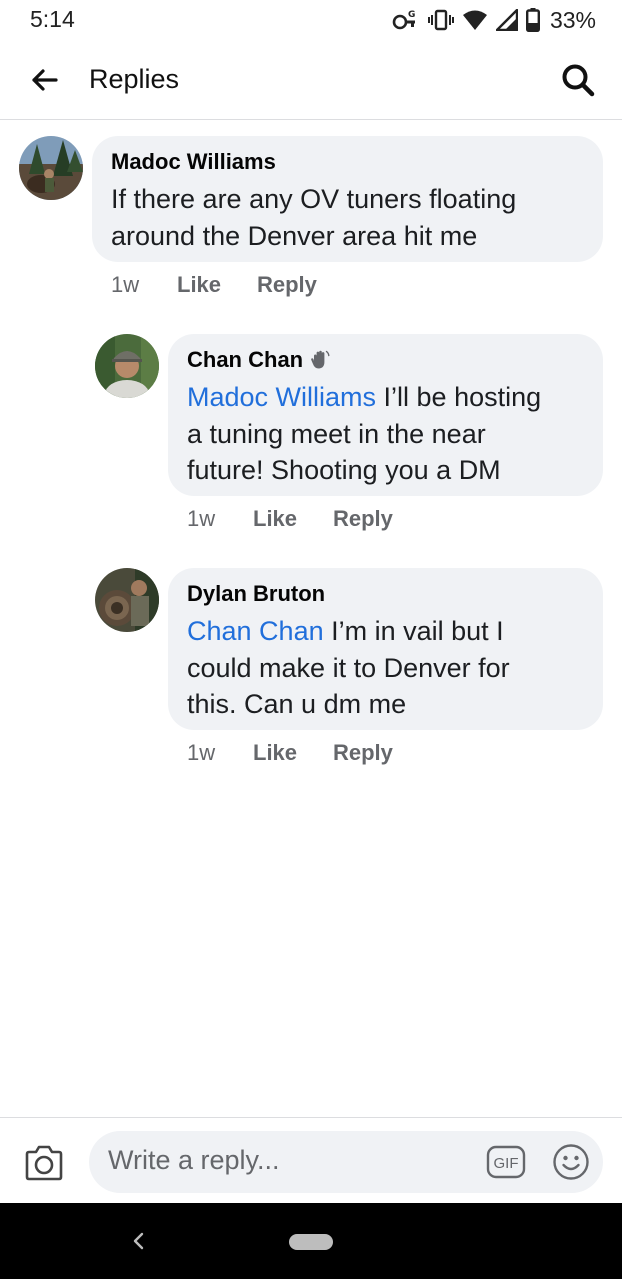 This screenshot has width=622, height=1279. What do you see at coordinates (336, 433) in the screenshot?
I see `comment-line: a tuning meet in the near` at bounding box center [336, 433].